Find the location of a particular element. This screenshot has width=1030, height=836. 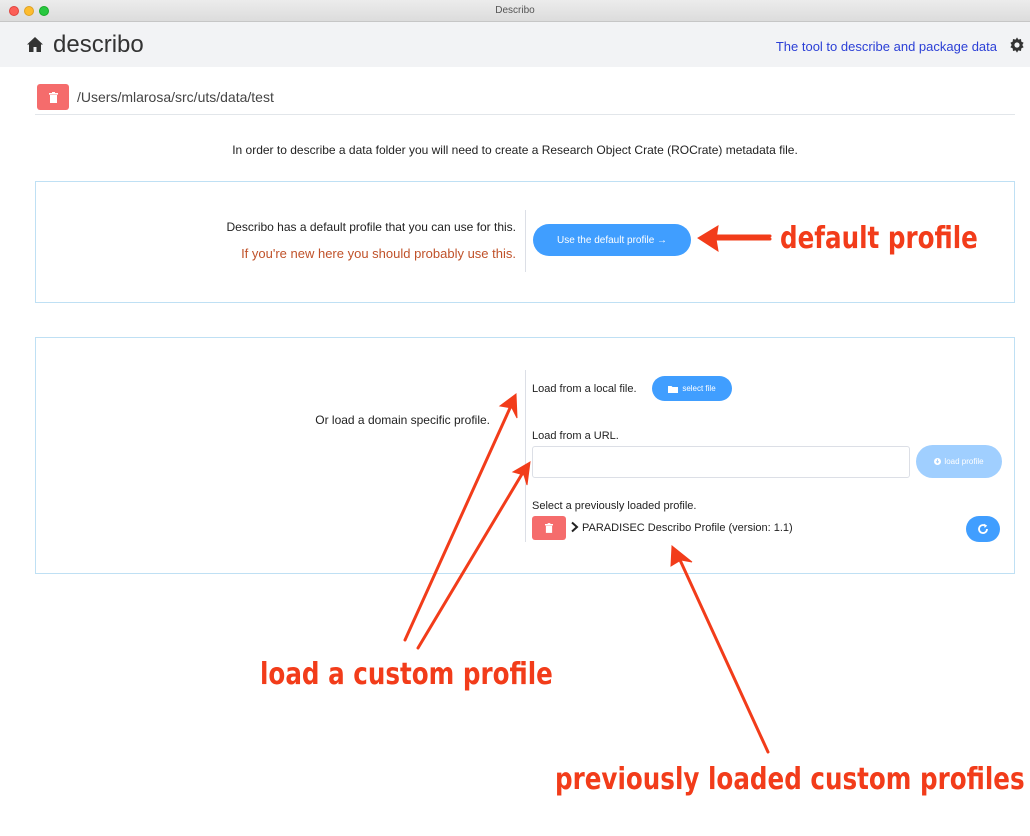

refresh-profiles-button is located at coordinates (983, 529).